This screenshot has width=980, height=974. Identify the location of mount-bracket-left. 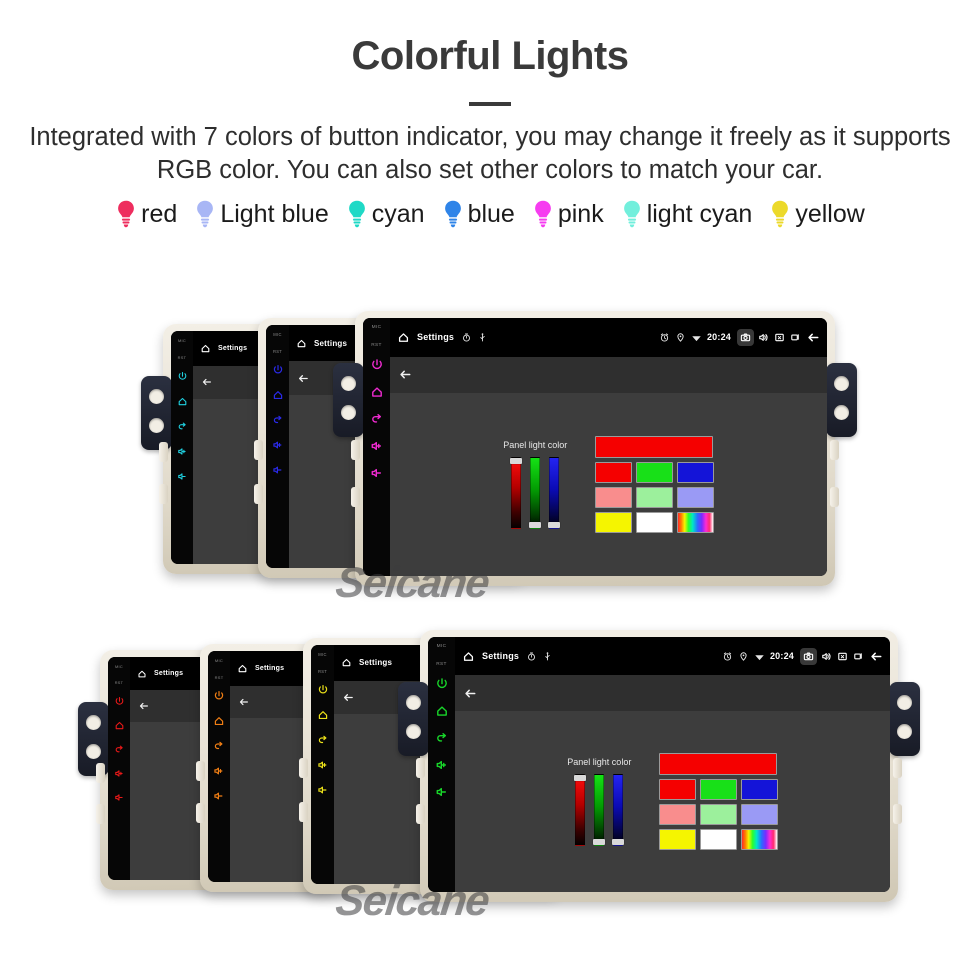
(156, 413).